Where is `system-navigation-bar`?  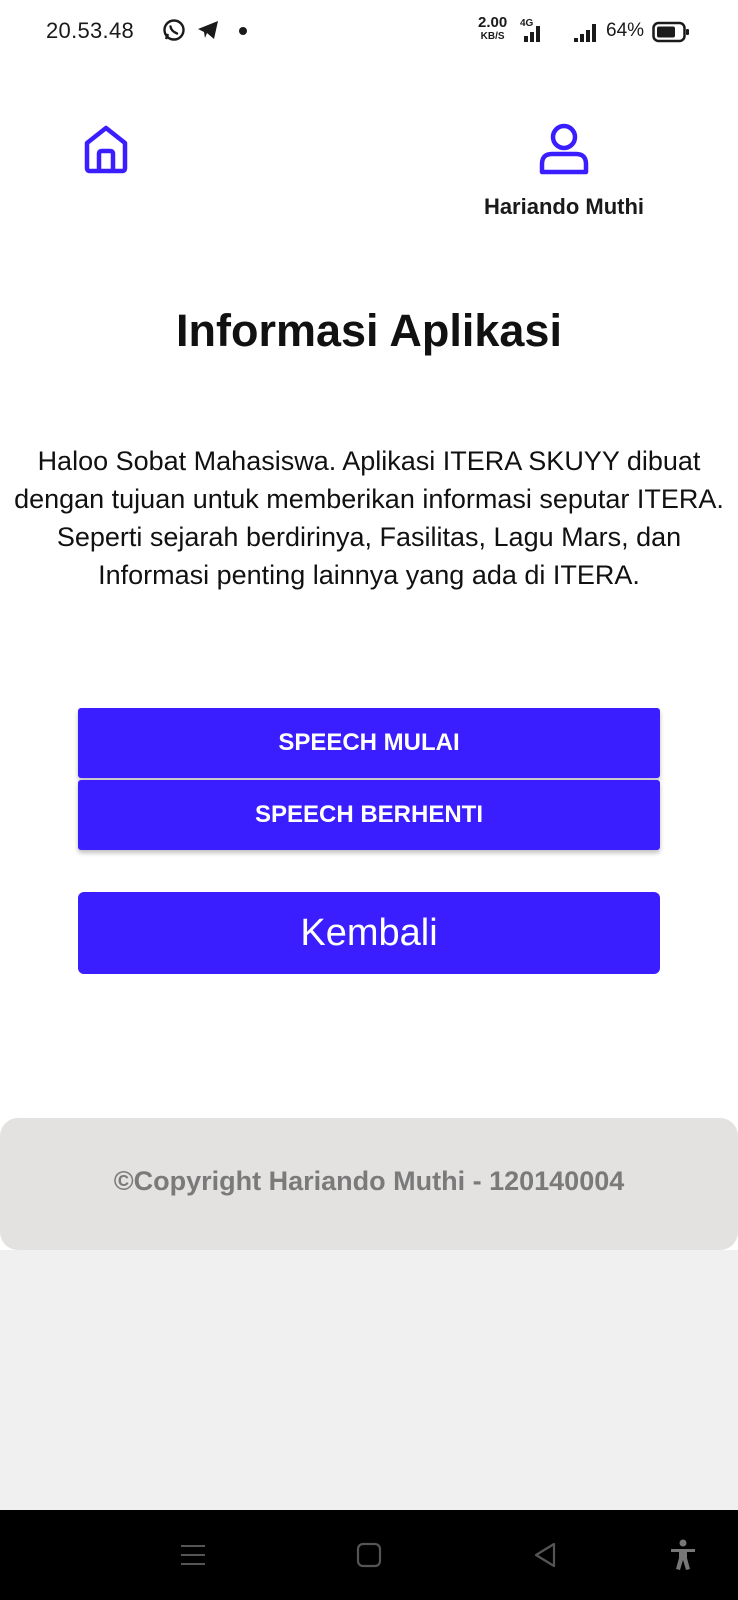 system-navigation-bar is located at coordinates (369, 1555).